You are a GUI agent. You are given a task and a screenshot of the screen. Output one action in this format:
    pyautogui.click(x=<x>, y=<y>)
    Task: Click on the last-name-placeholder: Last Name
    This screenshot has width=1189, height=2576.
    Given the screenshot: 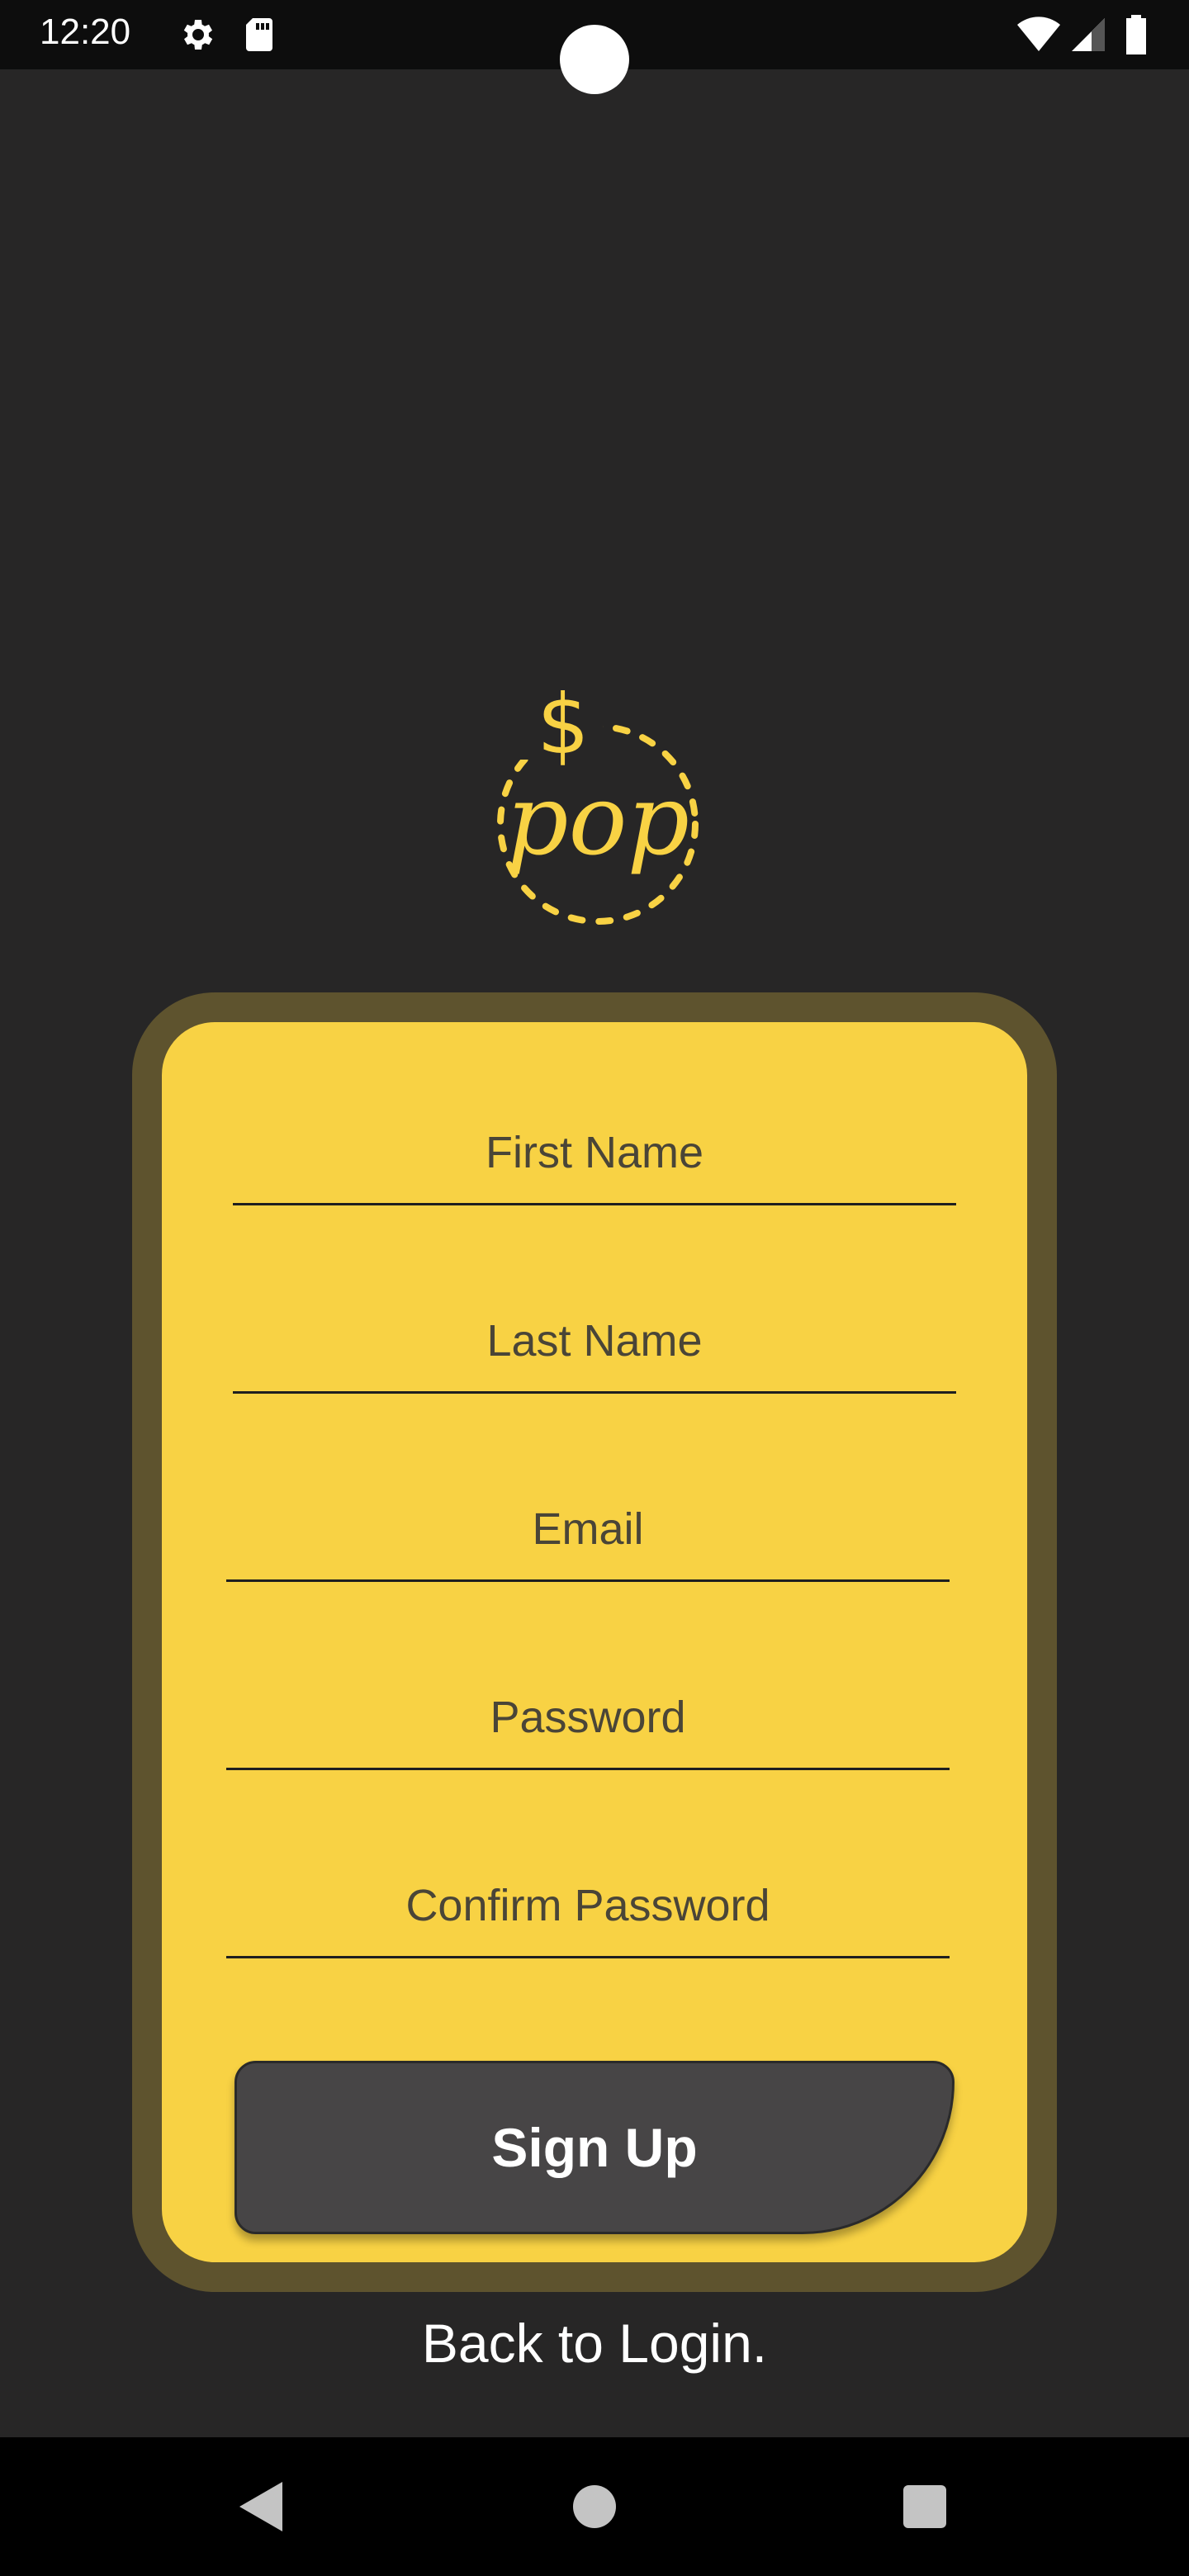 What is the action you would take?
    pyautogui.click(x=594, y=1341)
    